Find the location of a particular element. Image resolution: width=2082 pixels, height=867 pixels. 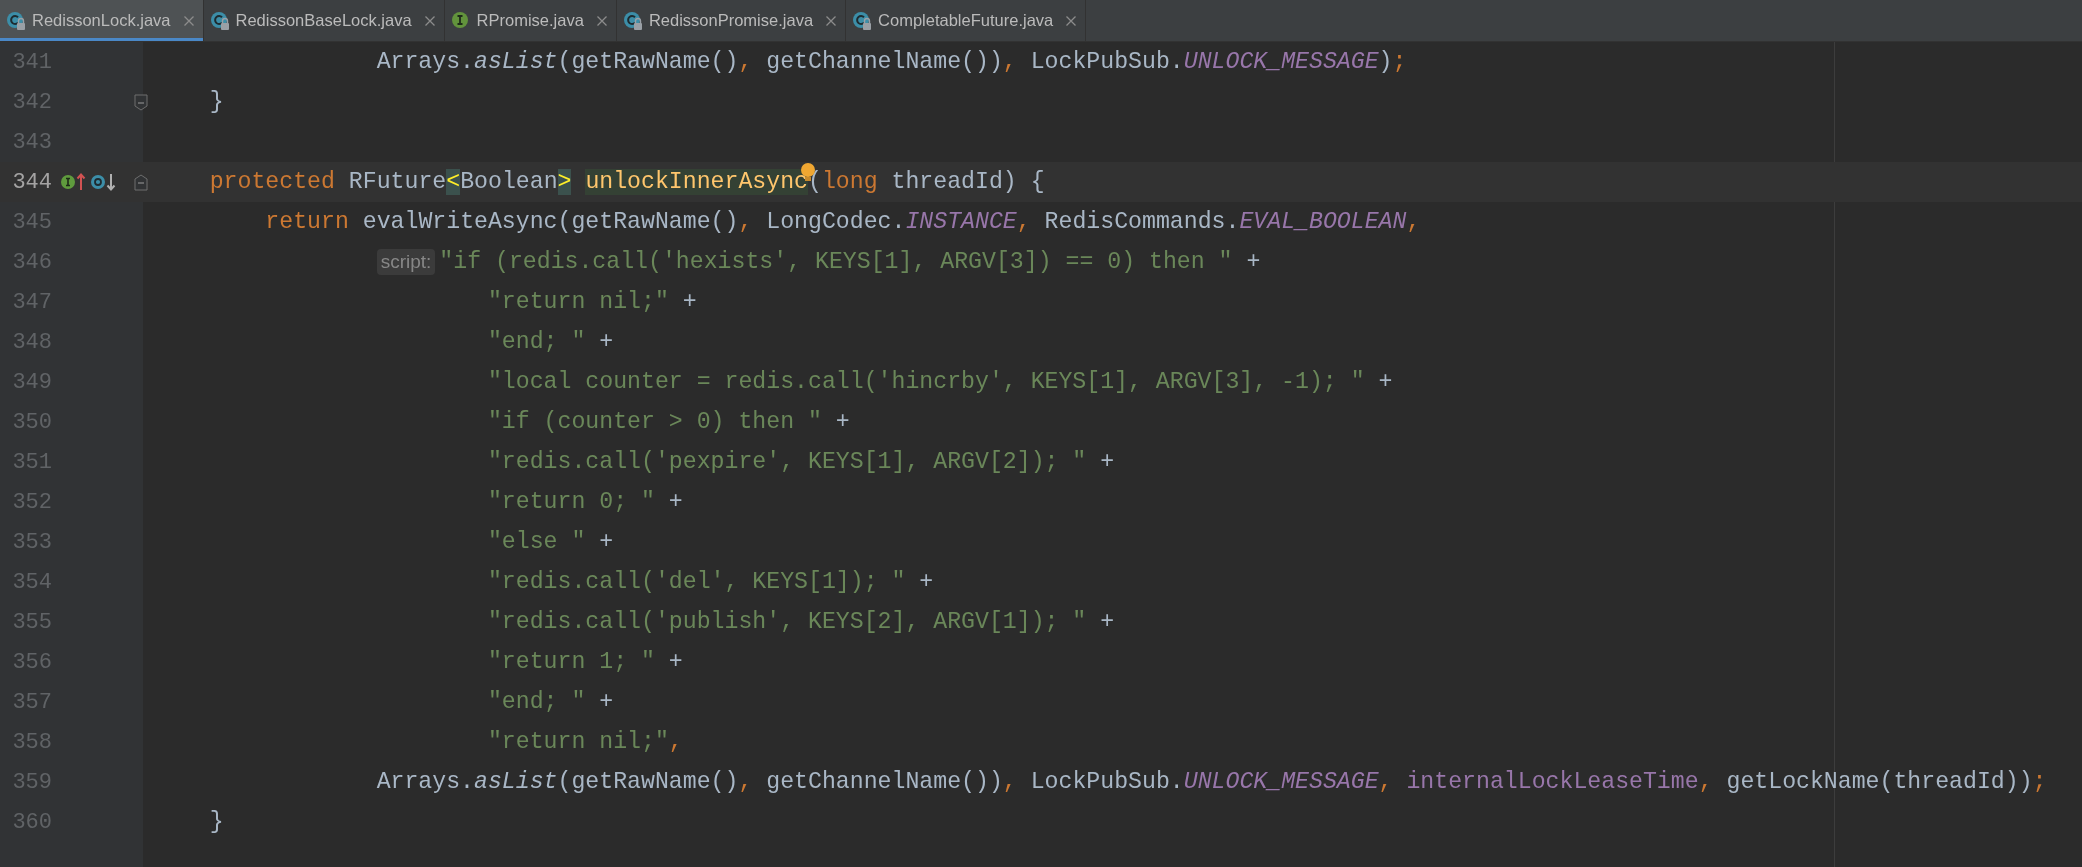

inlay-hint: script: is located at coordinates (406, 262).